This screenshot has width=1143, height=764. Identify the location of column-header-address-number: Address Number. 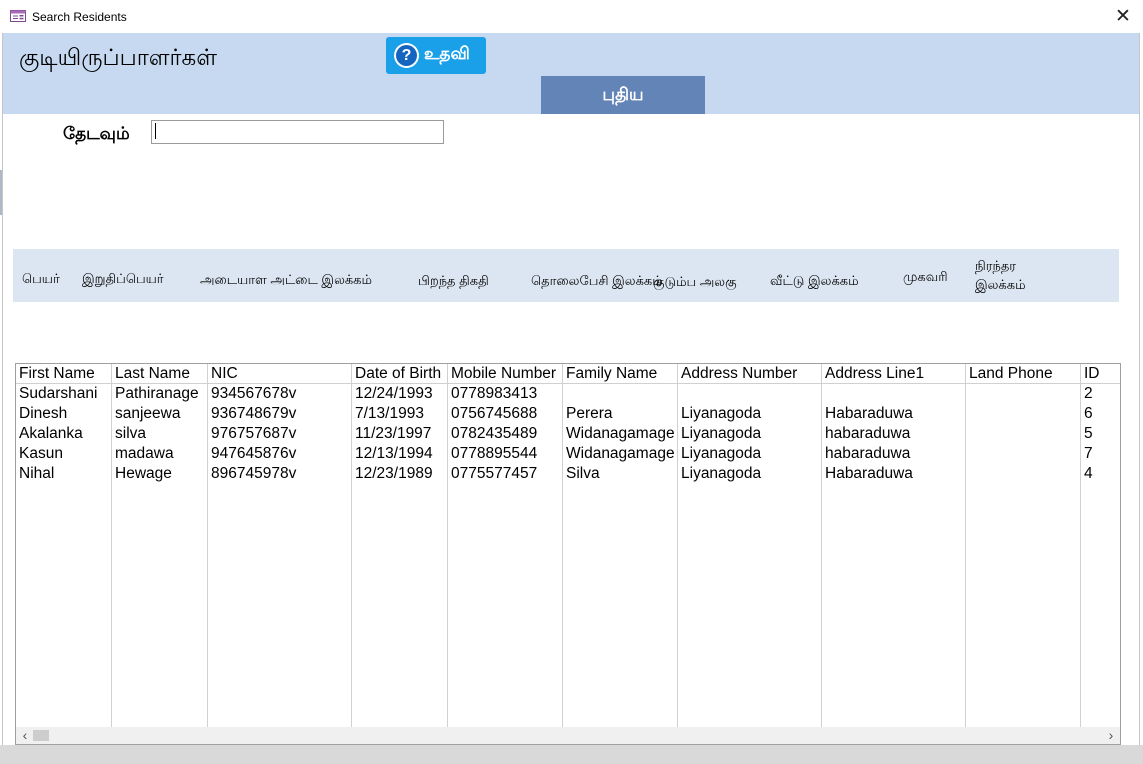
(739, 374).